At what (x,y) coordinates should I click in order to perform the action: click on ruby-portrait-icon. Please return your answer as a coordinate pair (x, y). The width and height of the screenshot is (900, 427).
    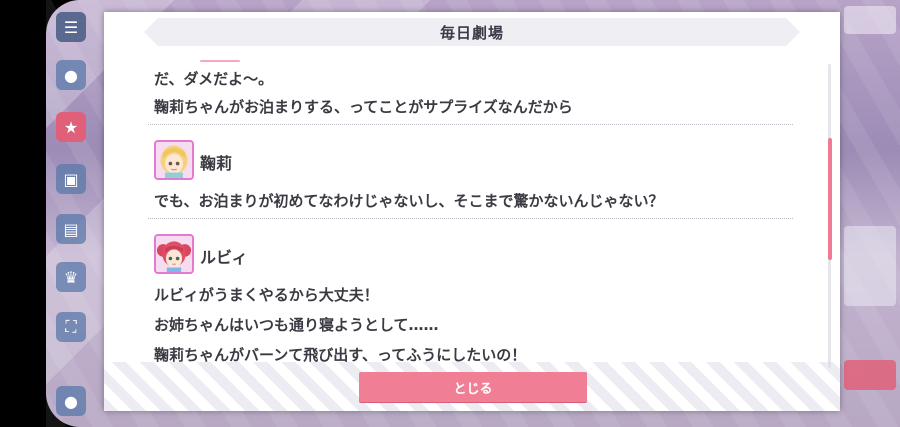
    Looking at the image, I should click on (174, 254).